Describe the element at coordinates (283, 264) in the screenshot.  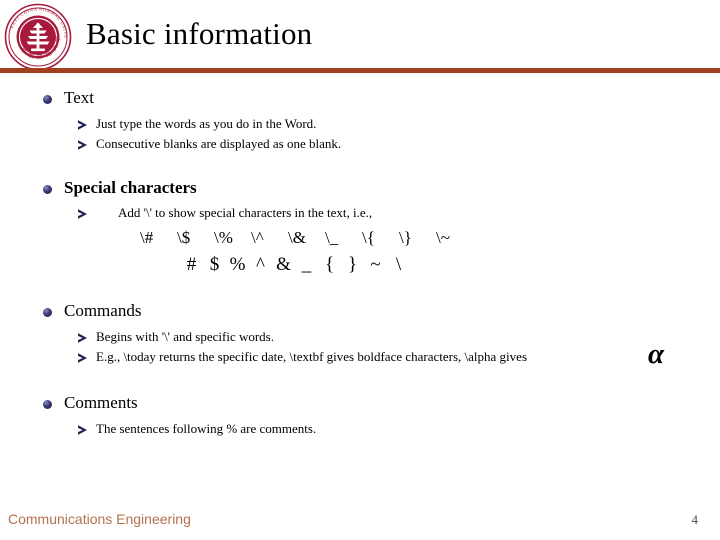
I see `rendered-char-cell: &` at that location.